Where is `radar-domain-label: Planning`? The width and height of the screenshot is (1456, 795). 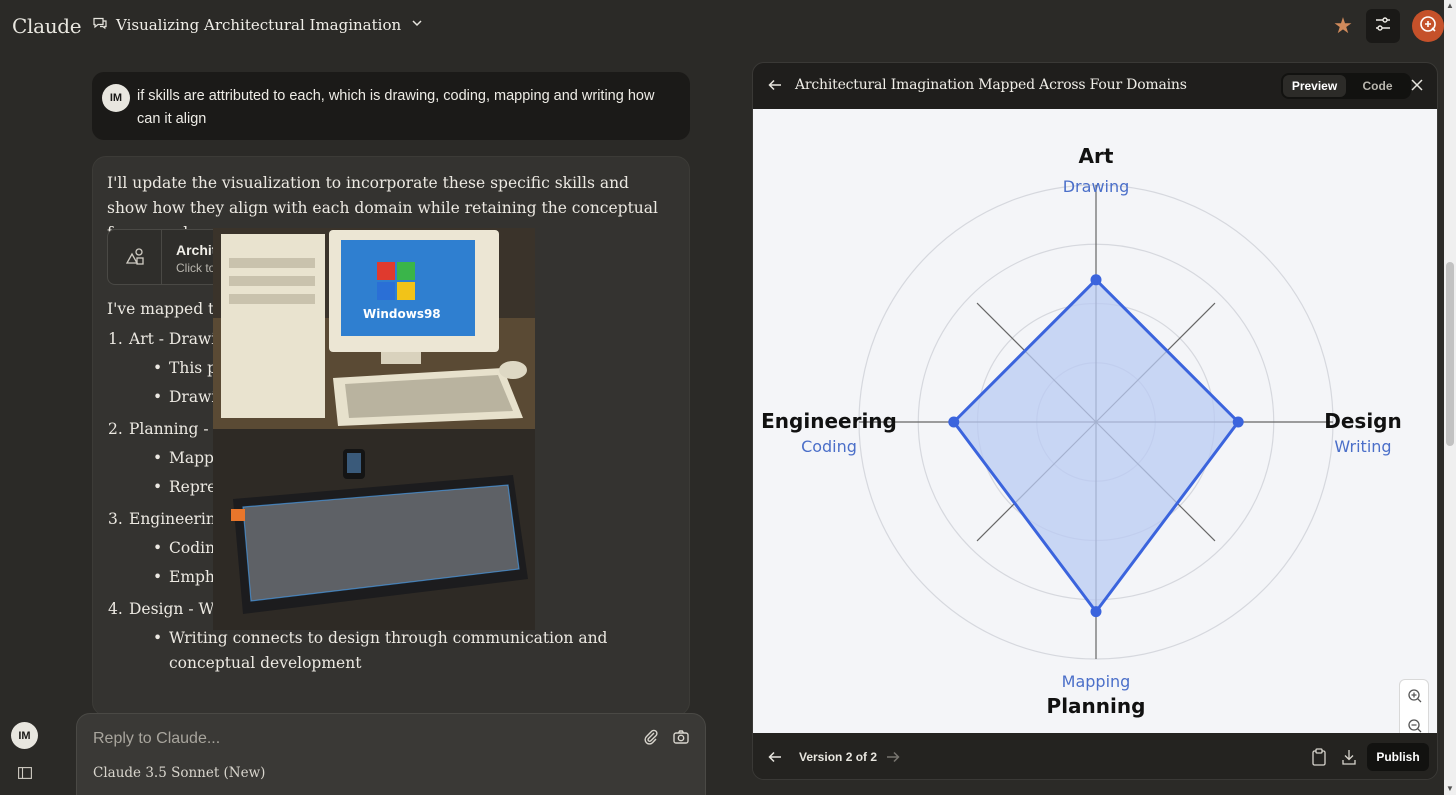
radar-domain-label: Planning is located at coordinates (1096, 706).